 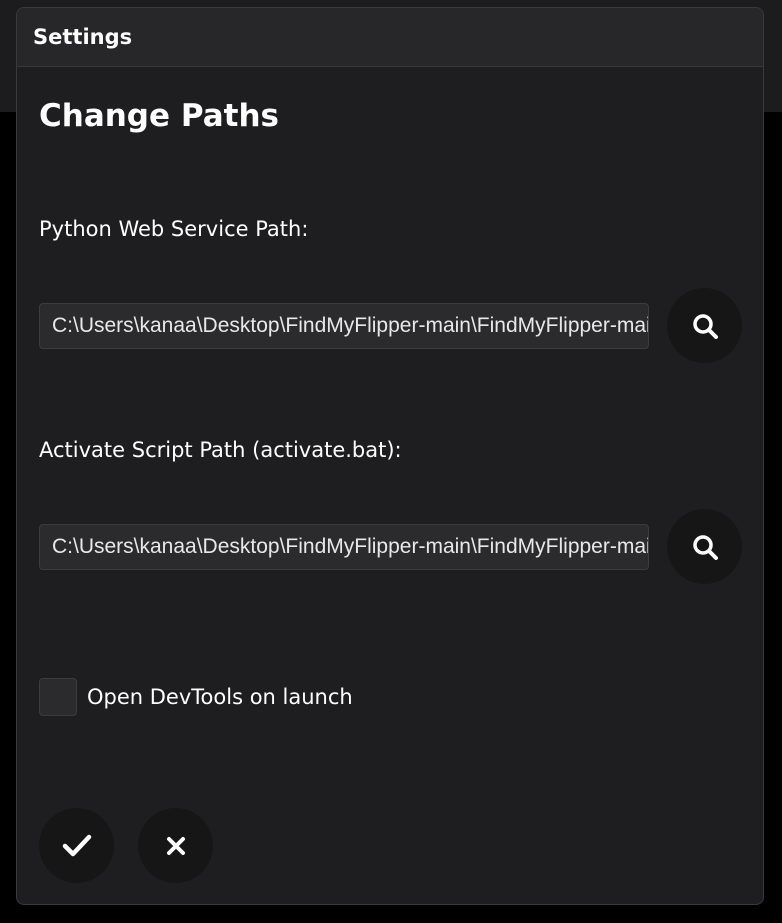 What do you see at coordinates (220, 450) in the screenshot?
I see `activate-path-label: Activate Script Path (activate.bat):` at bounding box center [220, 450].